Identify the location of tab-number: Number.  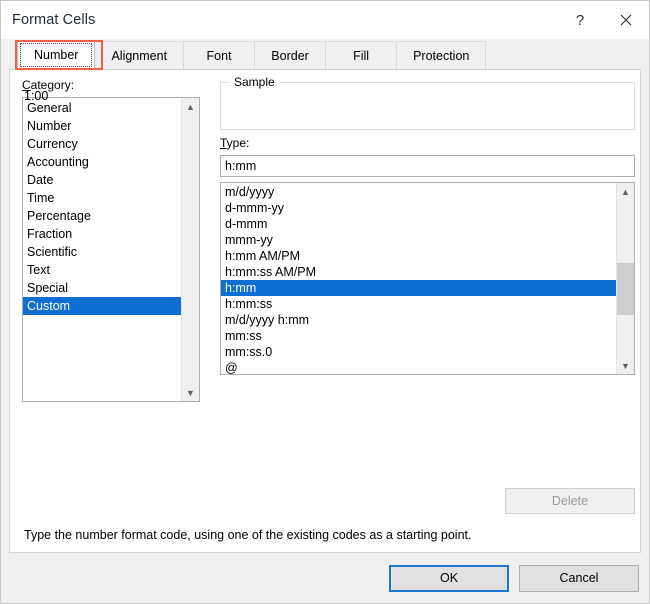
(56, 54).